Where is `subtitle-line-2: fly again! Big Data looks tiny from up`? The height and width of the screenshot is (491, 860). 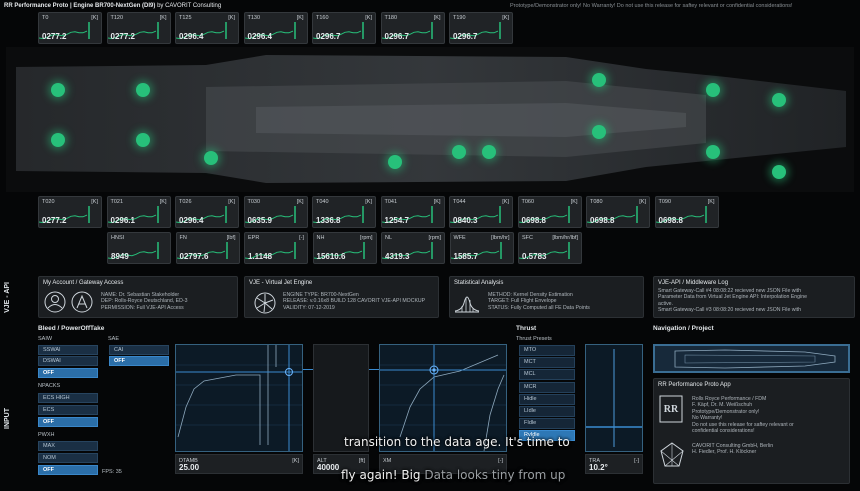
subtitle-line-2: fly again! Big Data looks tiny from up is located at coordinates (453, 475).